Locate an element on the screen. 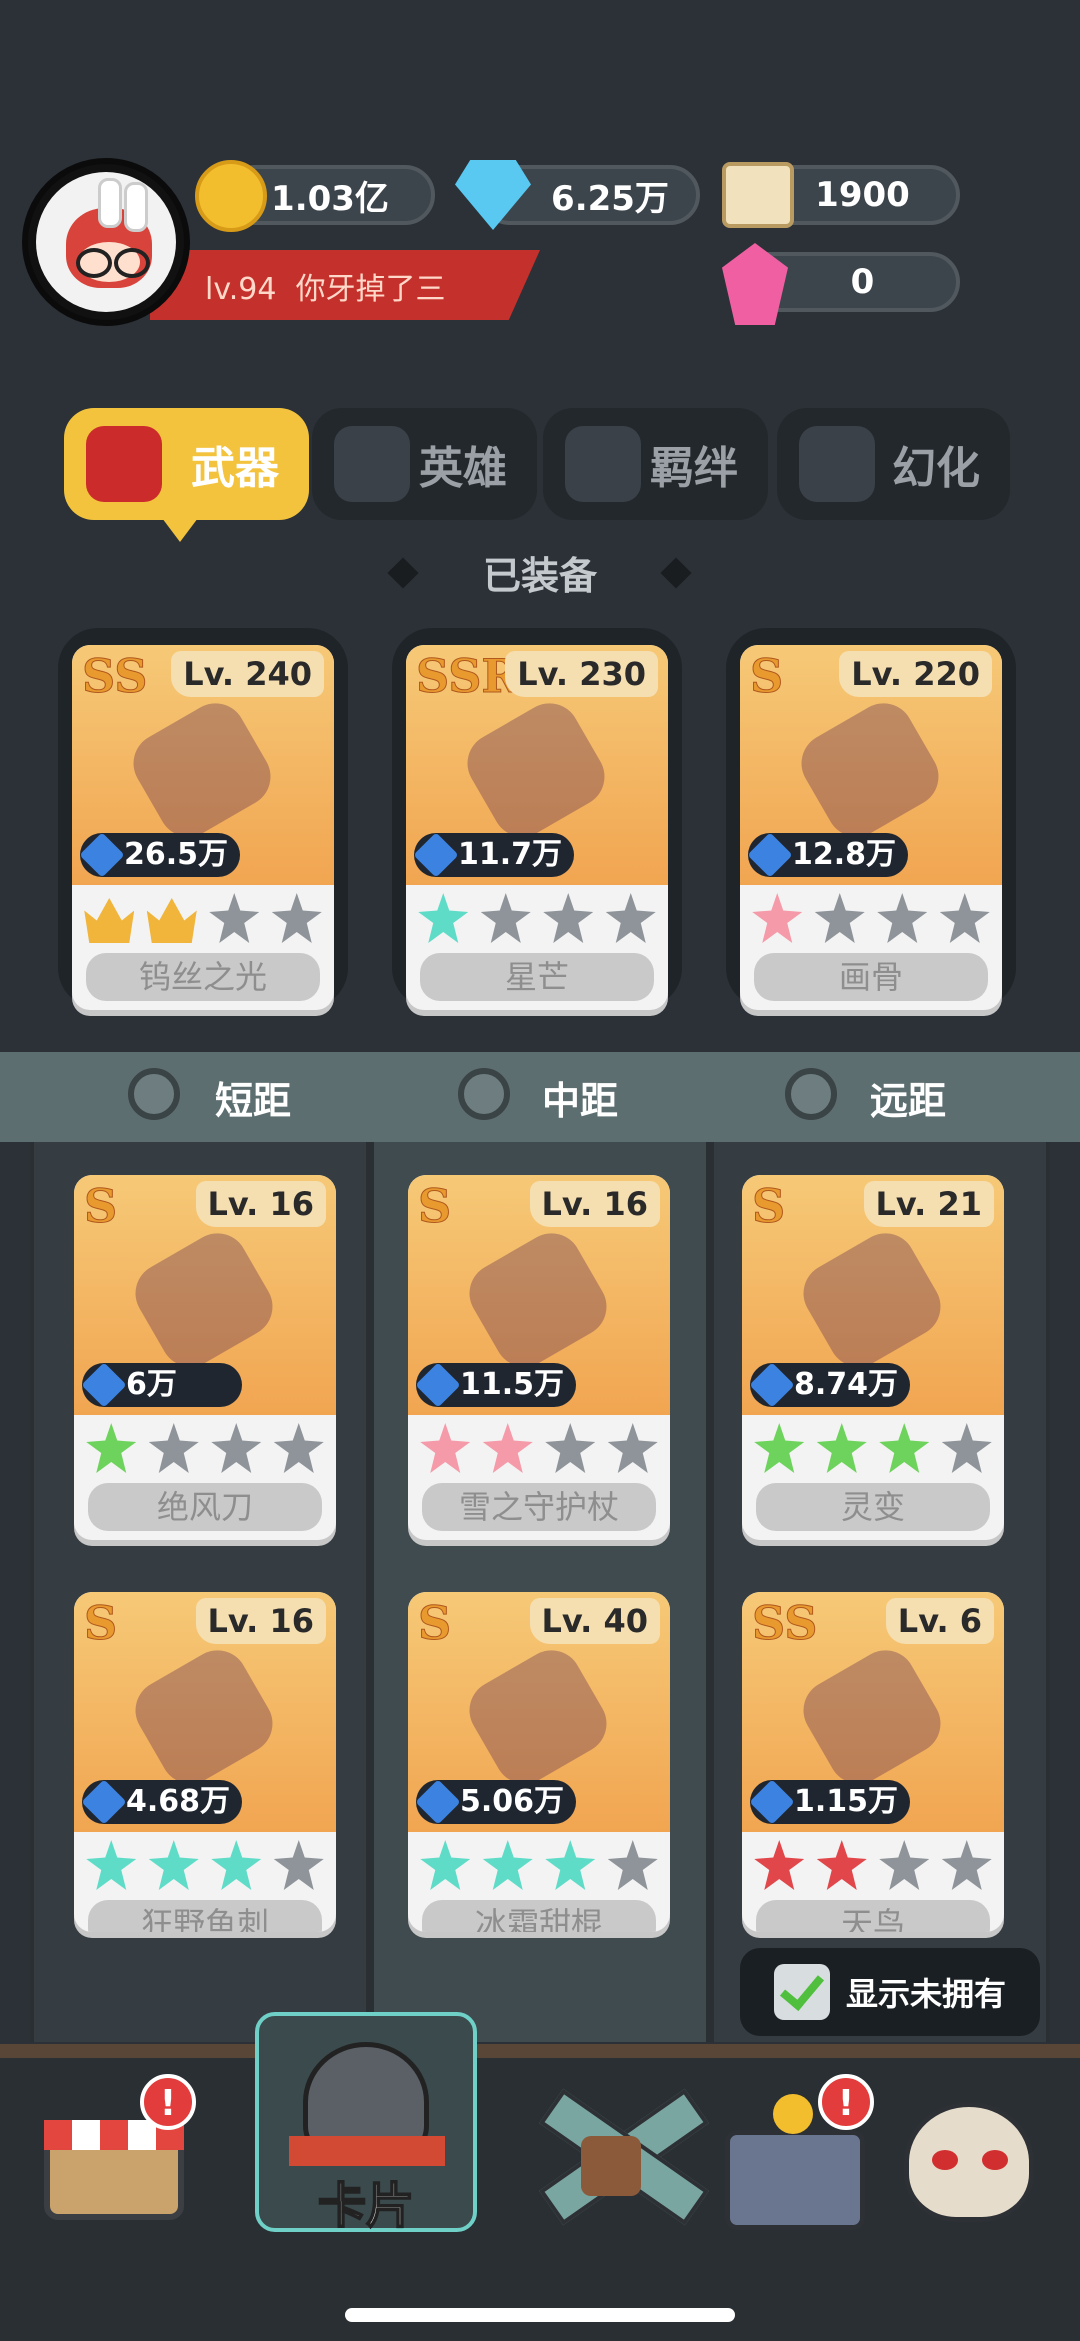 The image size is (1080, 2341). gold-coin-icon is located at coordinates (231, 196).